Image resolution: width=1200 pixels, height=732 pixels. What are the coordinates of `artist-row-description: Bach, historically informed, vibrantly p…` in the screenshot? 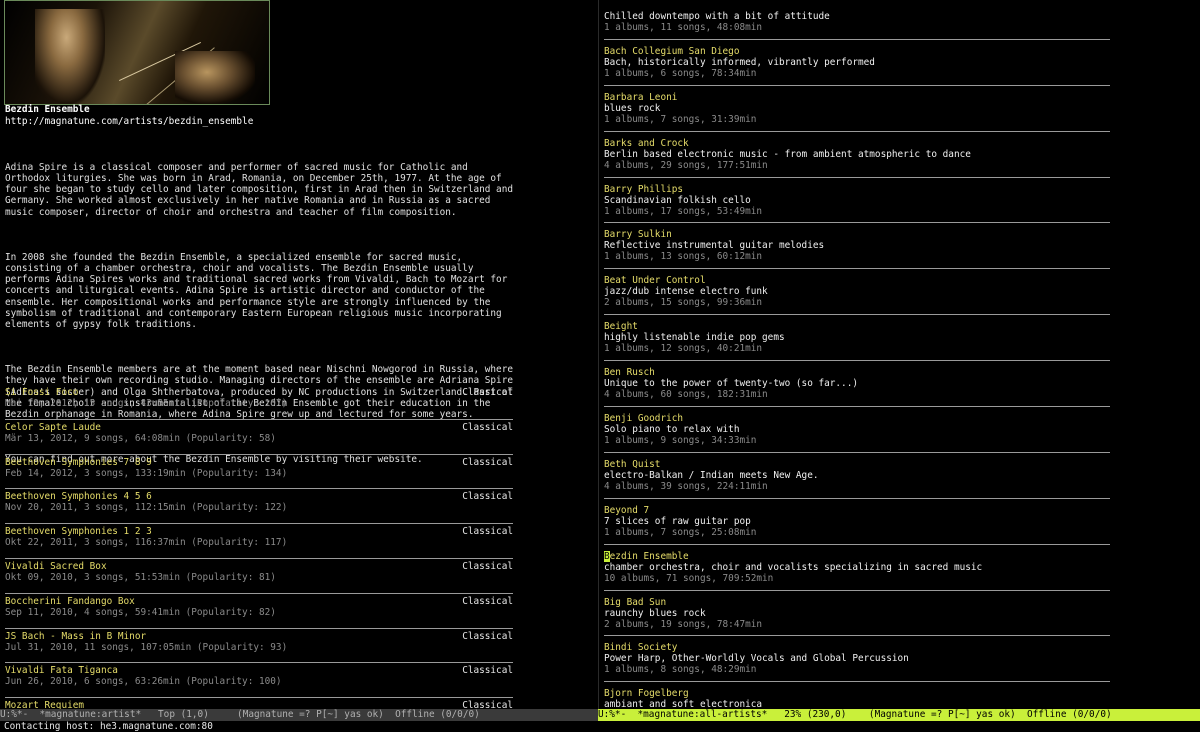 It's located at (739, 62).